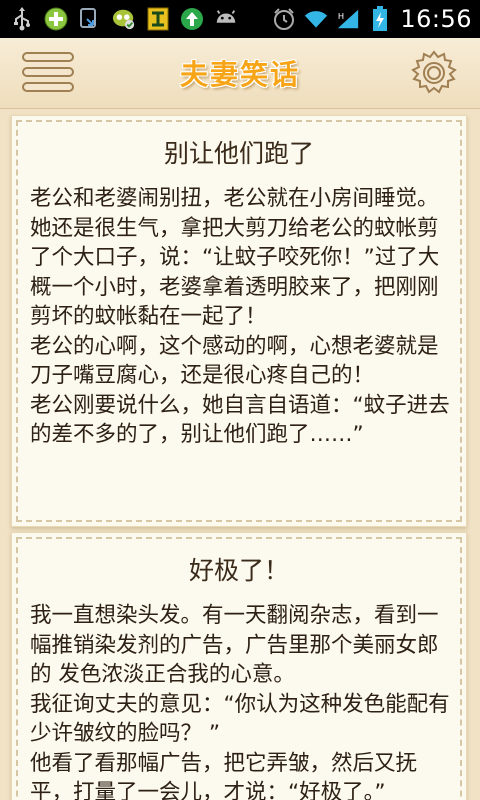 This screenshot has height=800, width=480. What do you see at coordinates (124, 19) in the screenshot?
I see `app-badge-icon` at bounding box center [124, 19].